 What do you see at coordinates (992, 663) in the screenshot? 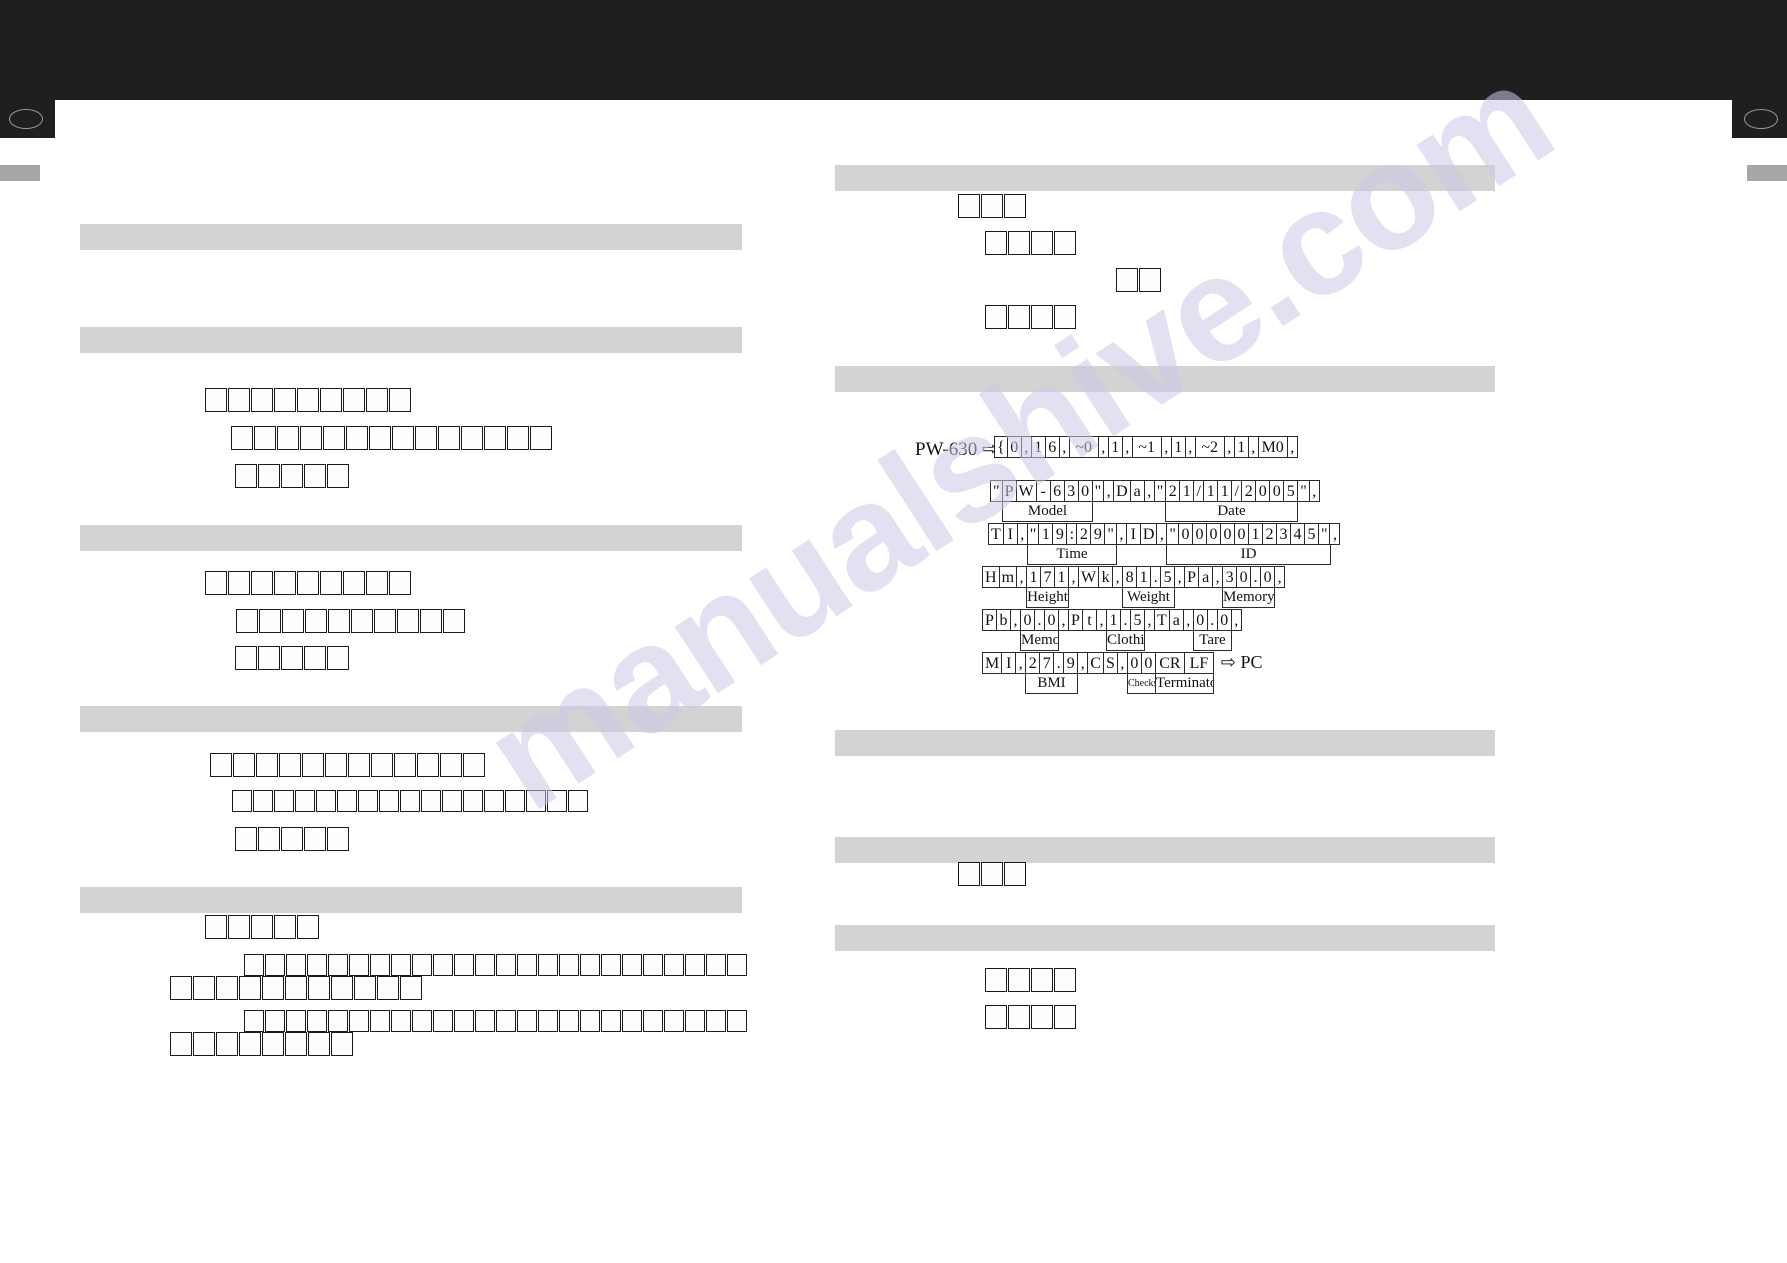
I see `frame-cell: M` at bounding box center [992, 663].